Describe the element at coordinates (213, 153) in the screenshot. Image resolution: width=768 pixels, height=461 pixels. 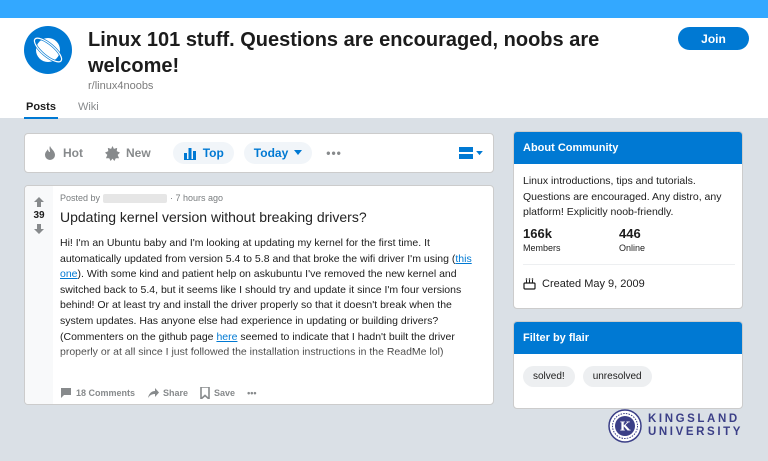
I see `sort-top-label: Top` at that location.